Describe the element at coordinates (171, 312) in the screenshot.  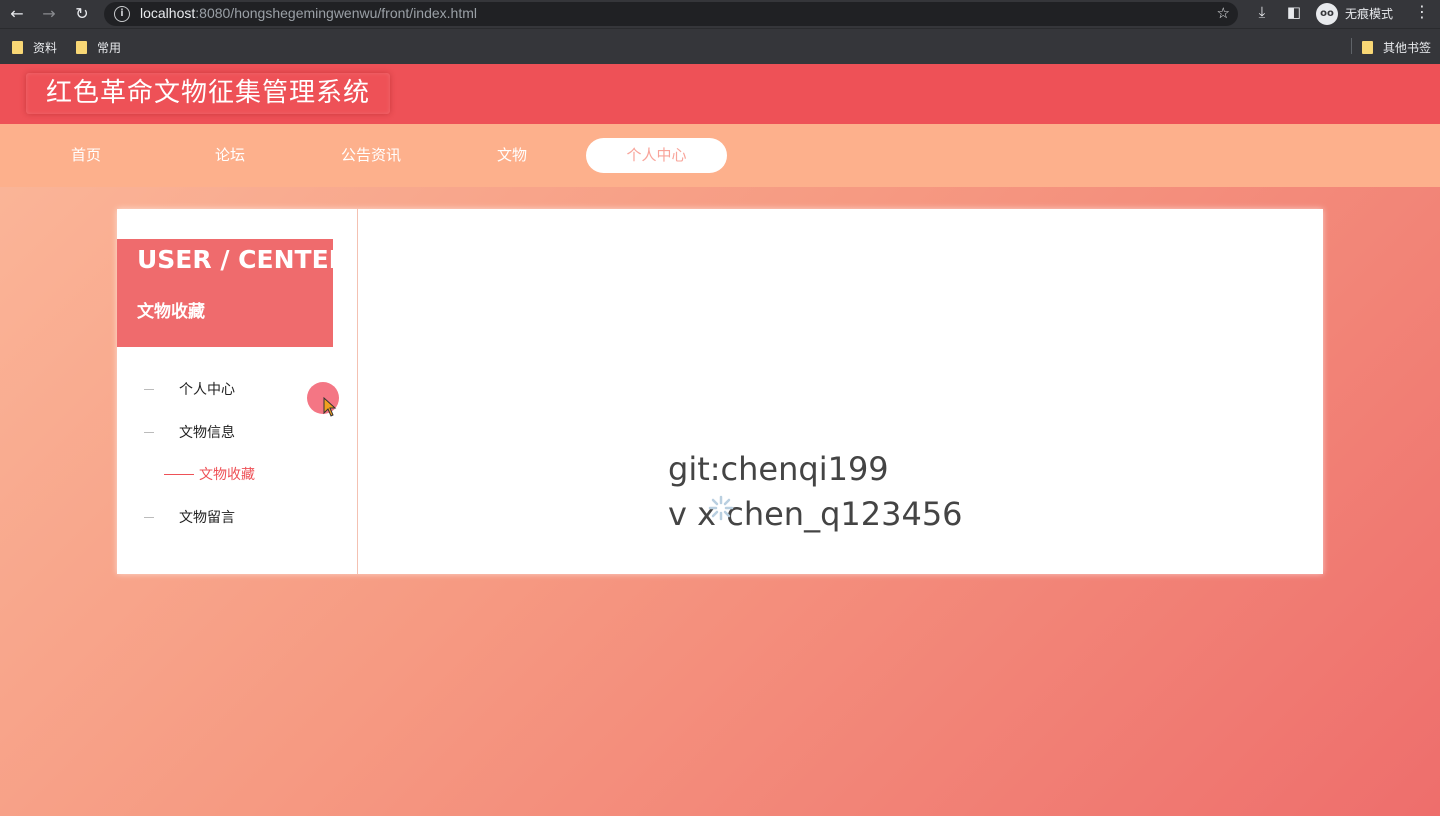
I see `sidebar-heading-cn: 文物收藏` at that location.